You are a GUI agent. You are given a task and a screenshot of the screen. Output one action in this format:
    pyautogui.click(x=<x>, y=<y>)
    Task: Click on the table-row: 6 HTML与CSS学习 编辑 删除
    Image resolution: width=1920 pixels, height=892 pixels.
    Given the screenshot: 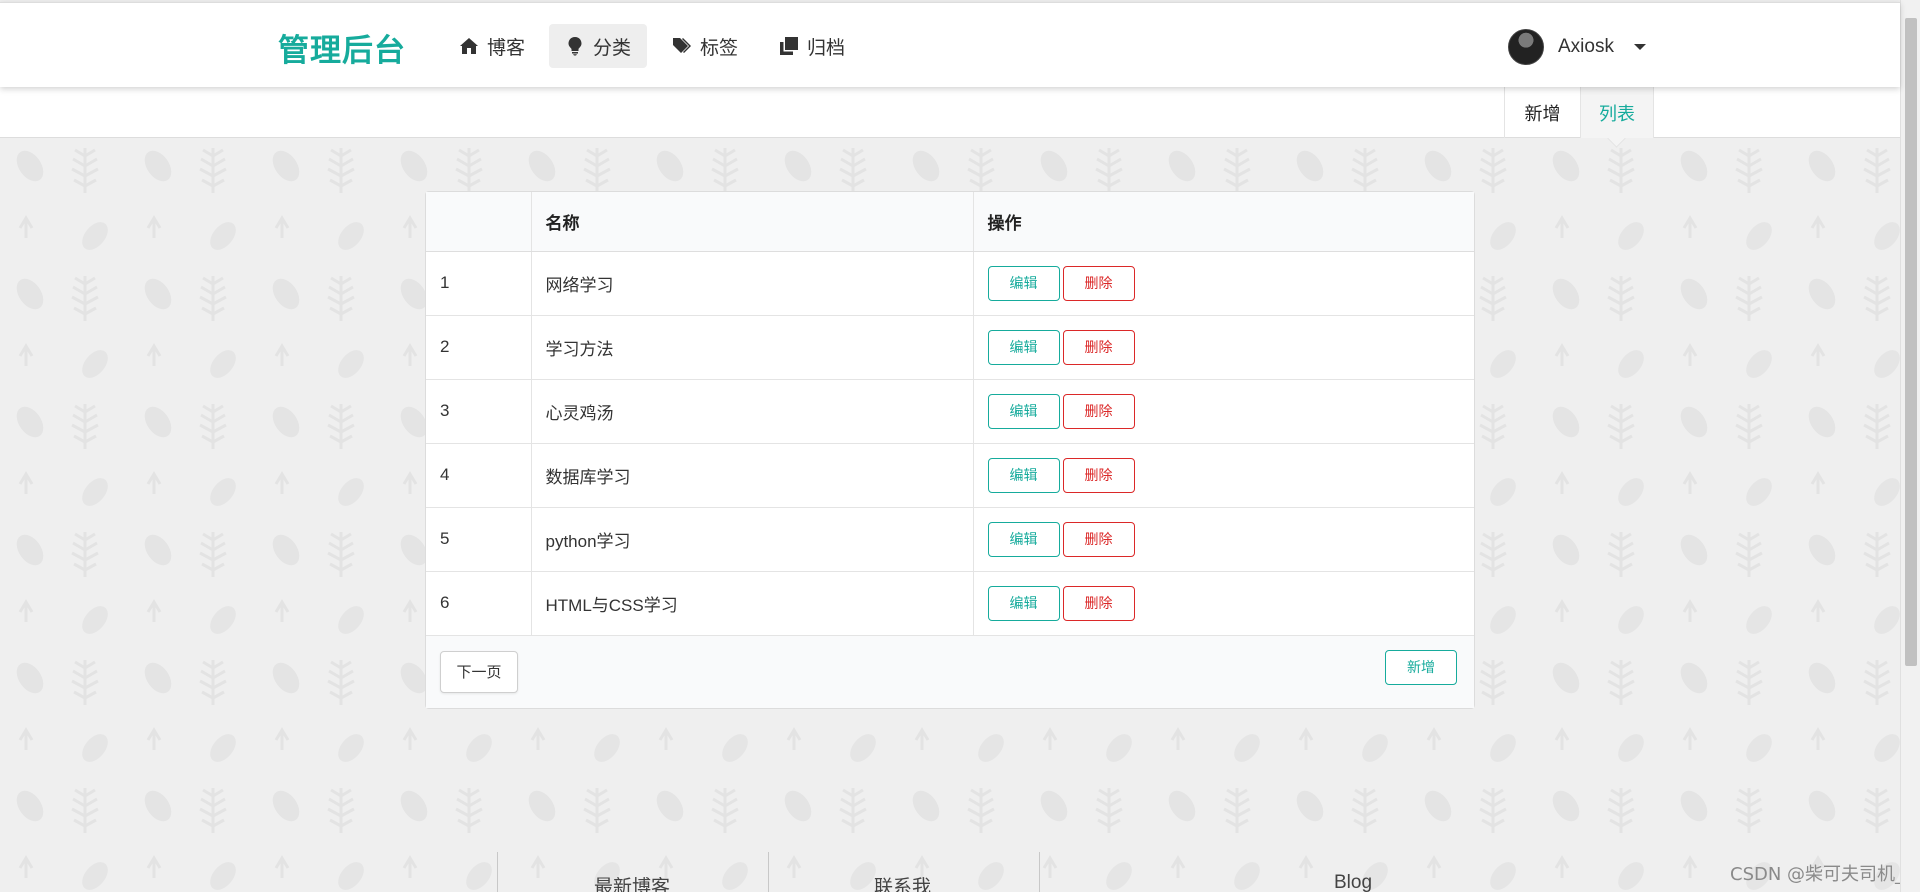 What is the action you would take?
    pyautogui.click(x=950, y=603)
    